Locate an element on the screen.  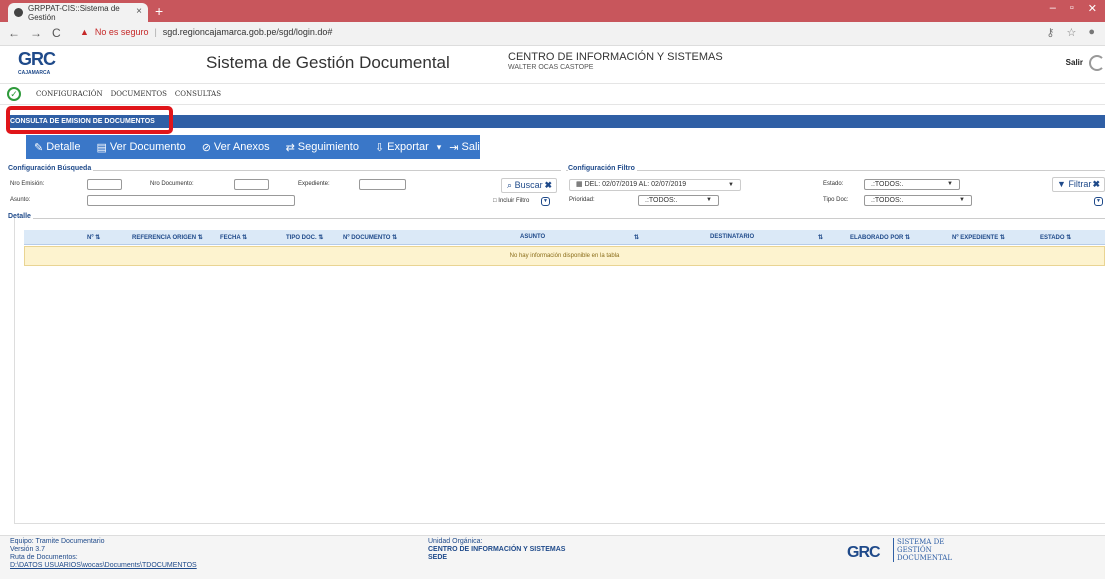
warning-icon: ▲ is located at coordinates (84, 32).